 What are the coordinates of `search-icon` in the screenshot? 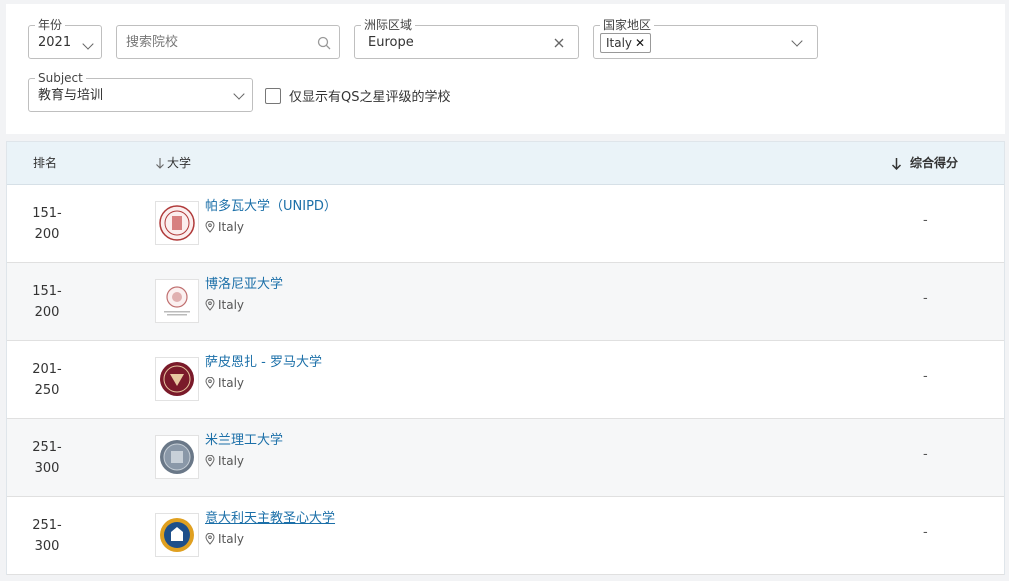 It's located at (324, 43).